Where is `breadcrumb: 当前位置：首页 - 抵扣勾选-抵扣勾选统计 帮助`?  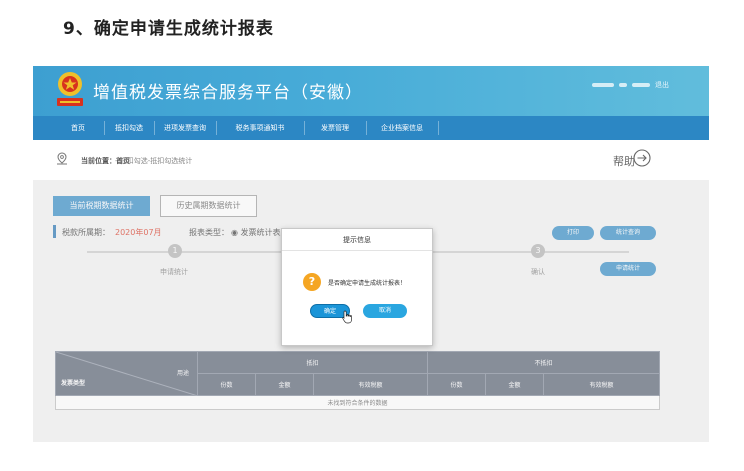
breadcrumb: 当前位置：首页 - 抵扣勾选-抵扣勾选统计 帮助 is located at coordinates (371, 160).